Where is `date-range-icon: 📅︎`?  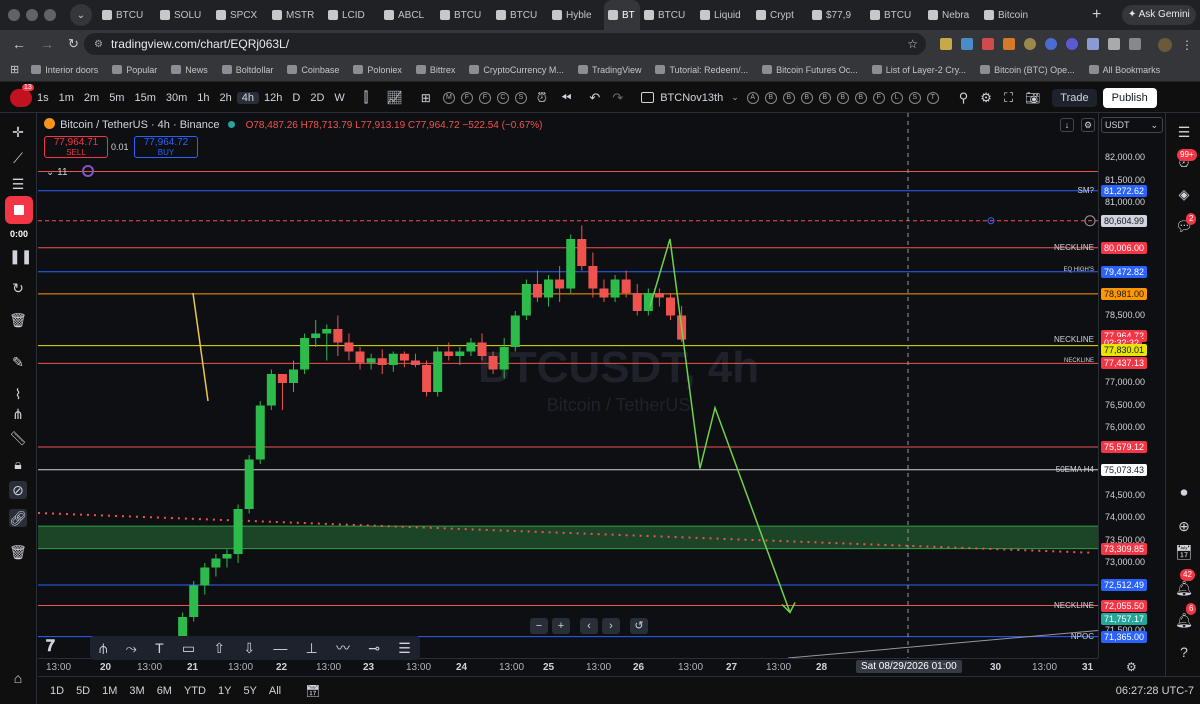
date-range-icon: 📅︎ is located at coordinates (312, 691).